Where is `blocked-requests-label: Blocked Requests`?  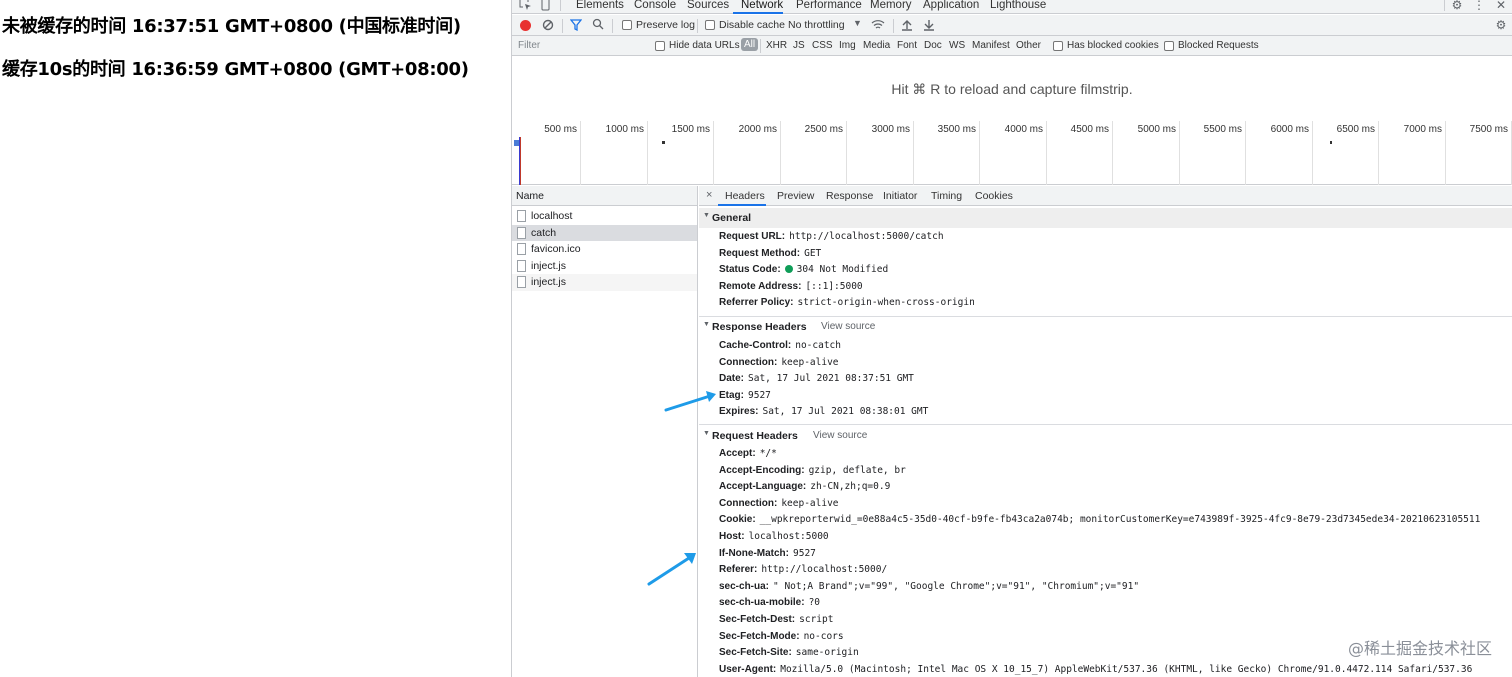
blocked-requests-label: Blocked Requests is located at coordinates (1218, 45).